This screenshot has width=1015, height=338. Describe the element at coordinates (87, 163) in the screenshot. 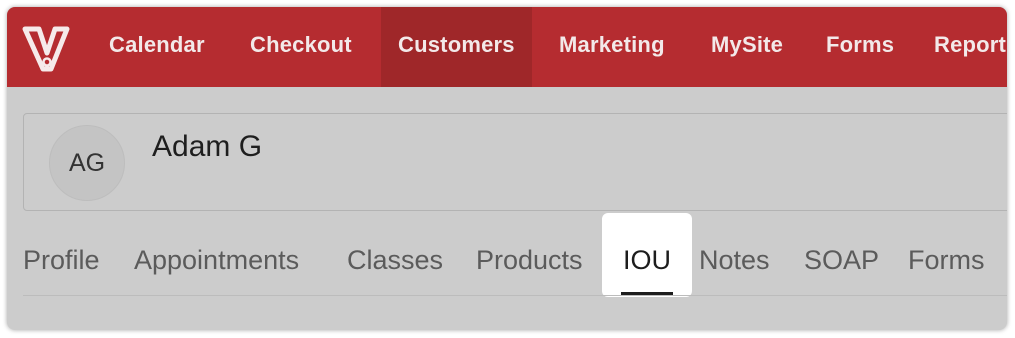

I see `customer-avatar: AG` at that location.